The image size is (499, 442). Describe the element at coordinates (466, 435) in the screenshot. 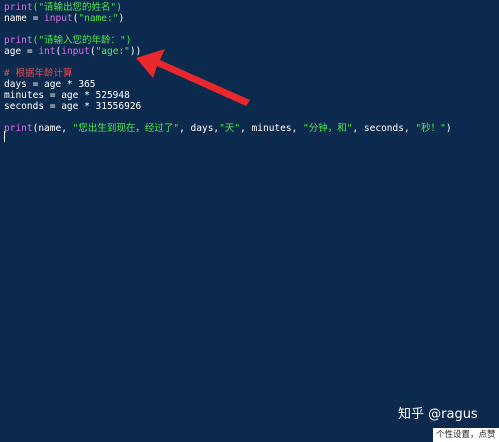

I see `settings-bar: 个性设置，点赞` at that location.